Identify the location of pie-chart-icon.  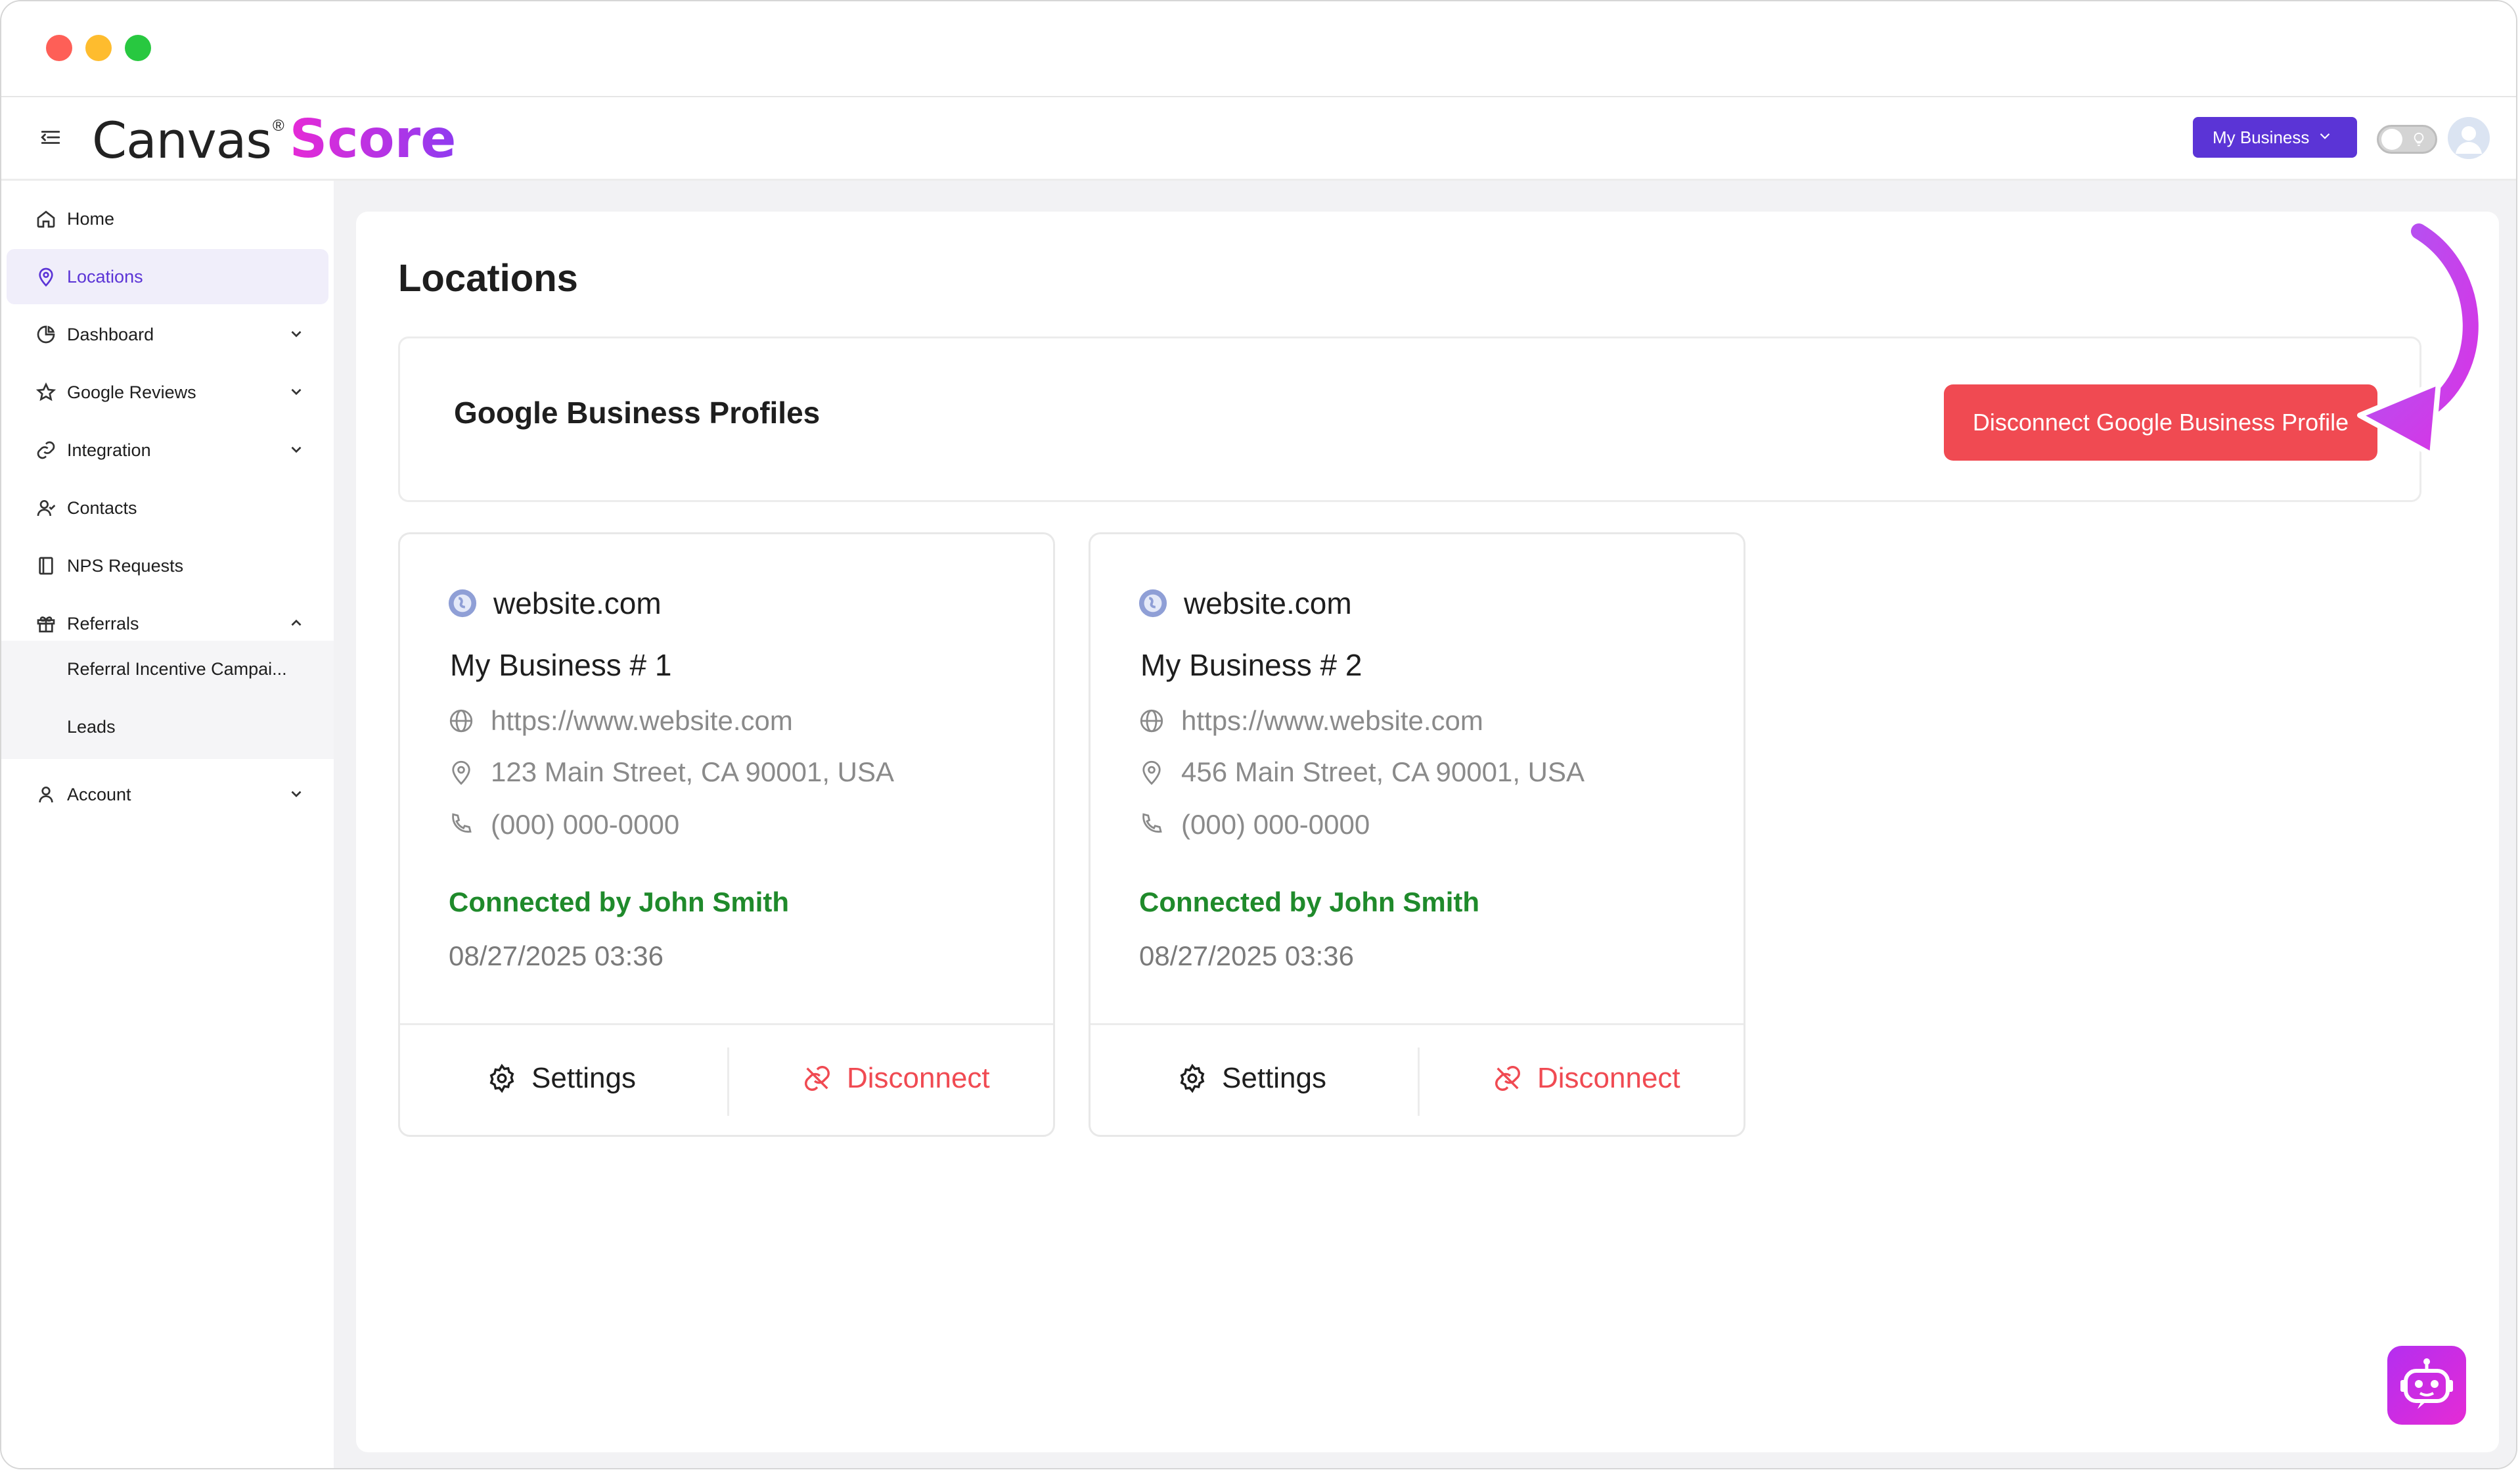
(46, 334).